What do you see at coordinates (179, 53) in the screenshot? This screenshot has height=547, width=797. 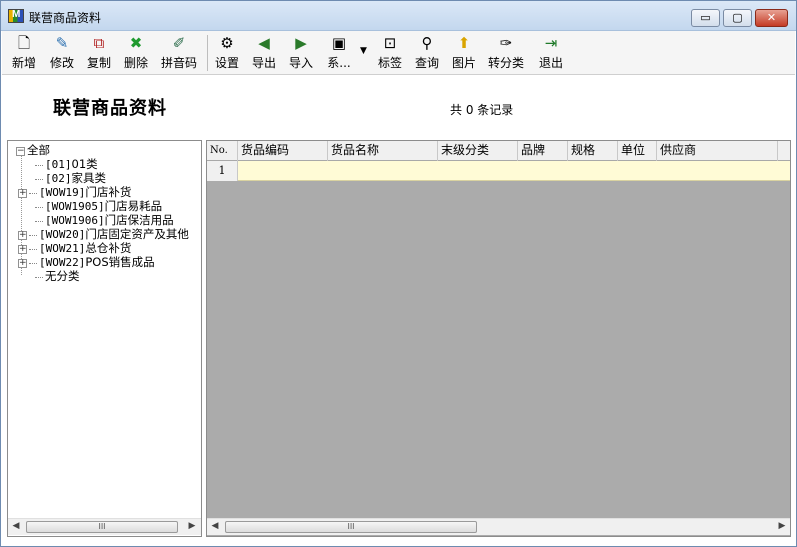 I see `pinyin-code-button: ✐ 拼音码` at bounding box center [179, 53].